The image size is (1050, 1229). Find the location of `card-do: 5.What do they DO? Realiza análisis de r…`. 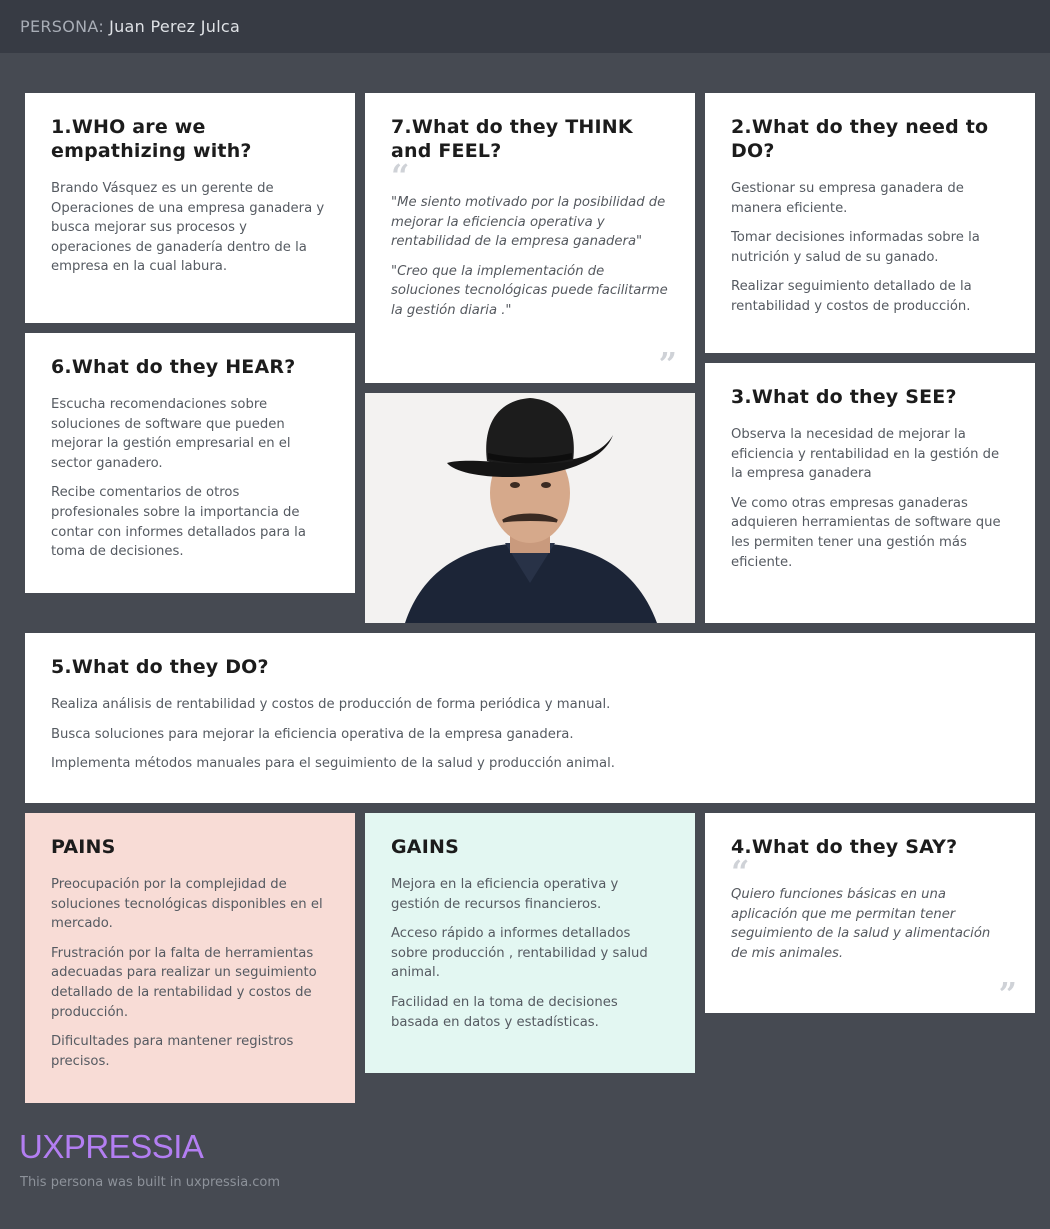

card-do: 5.What do they DO? Realiza análisis de r… is located at coordinates (530, 718).